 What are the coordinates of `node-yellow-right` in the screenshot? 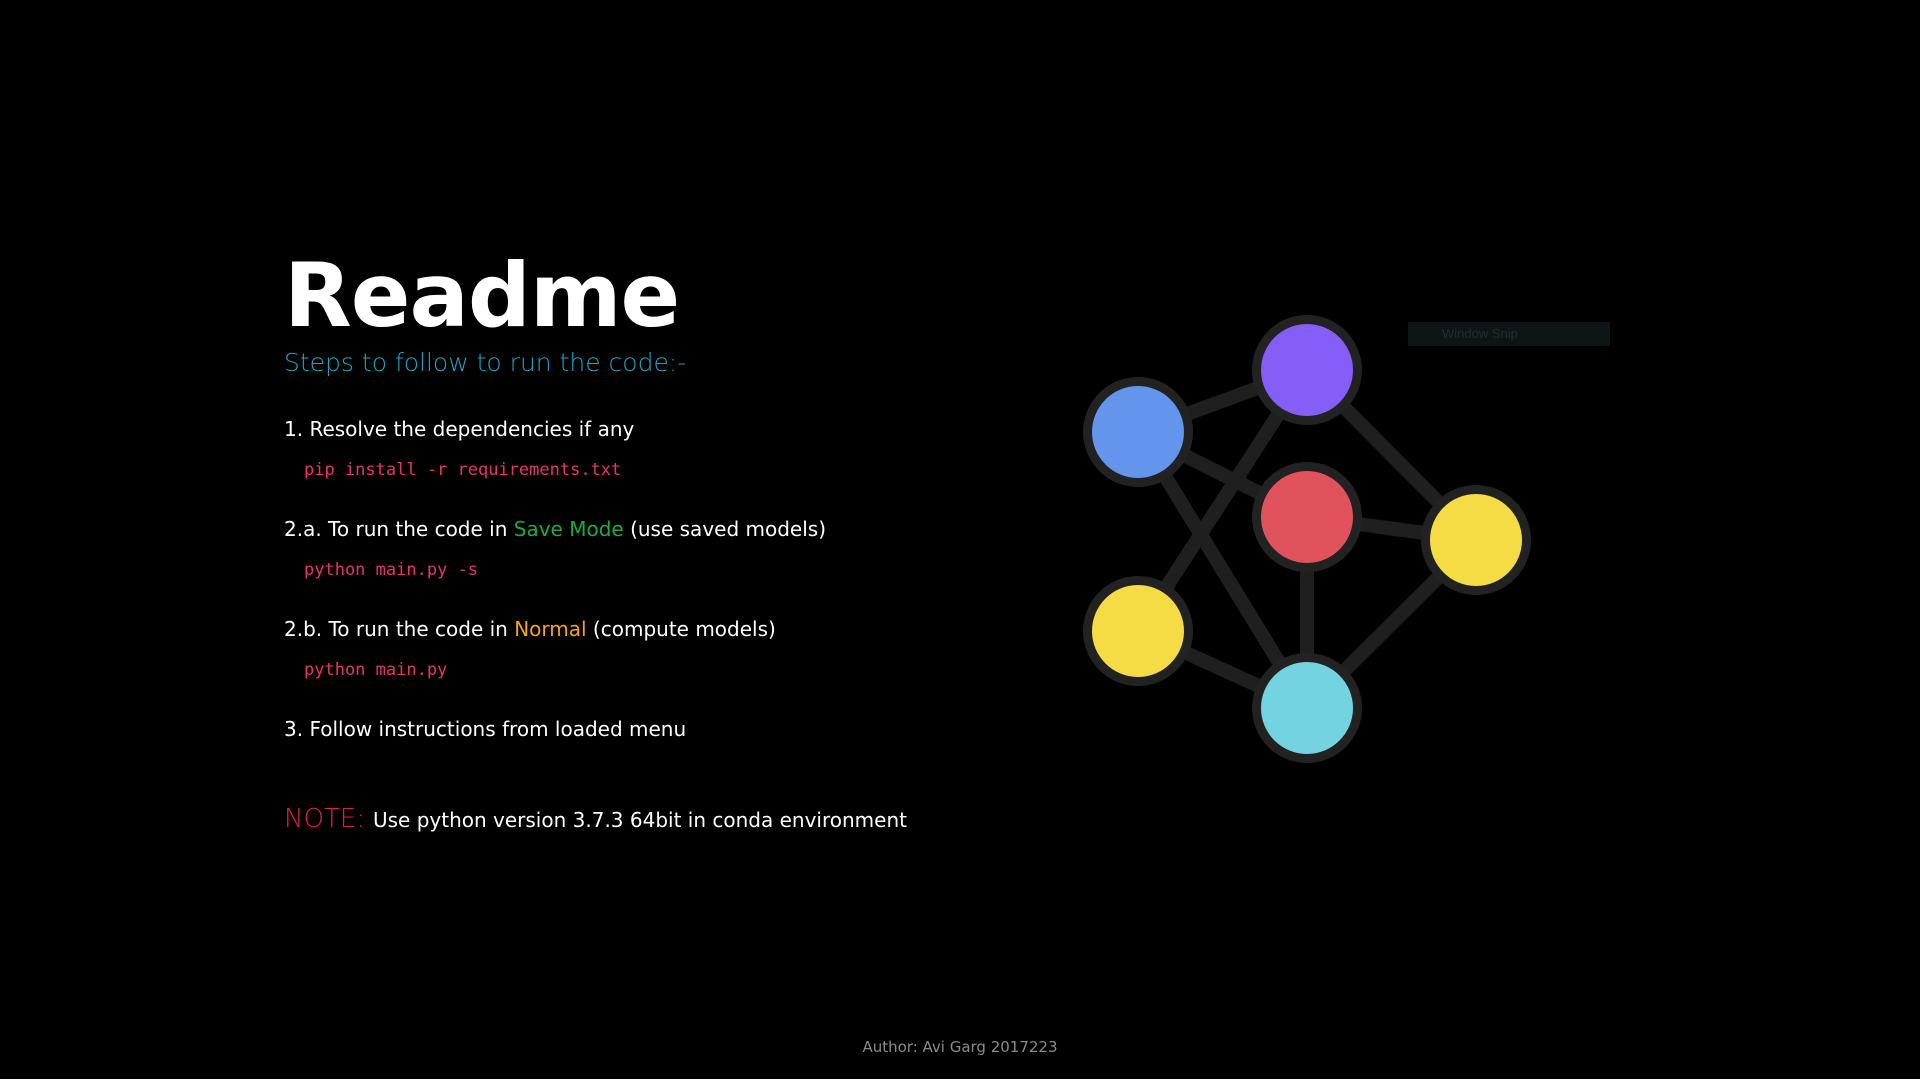 It's located at (1476, 540).